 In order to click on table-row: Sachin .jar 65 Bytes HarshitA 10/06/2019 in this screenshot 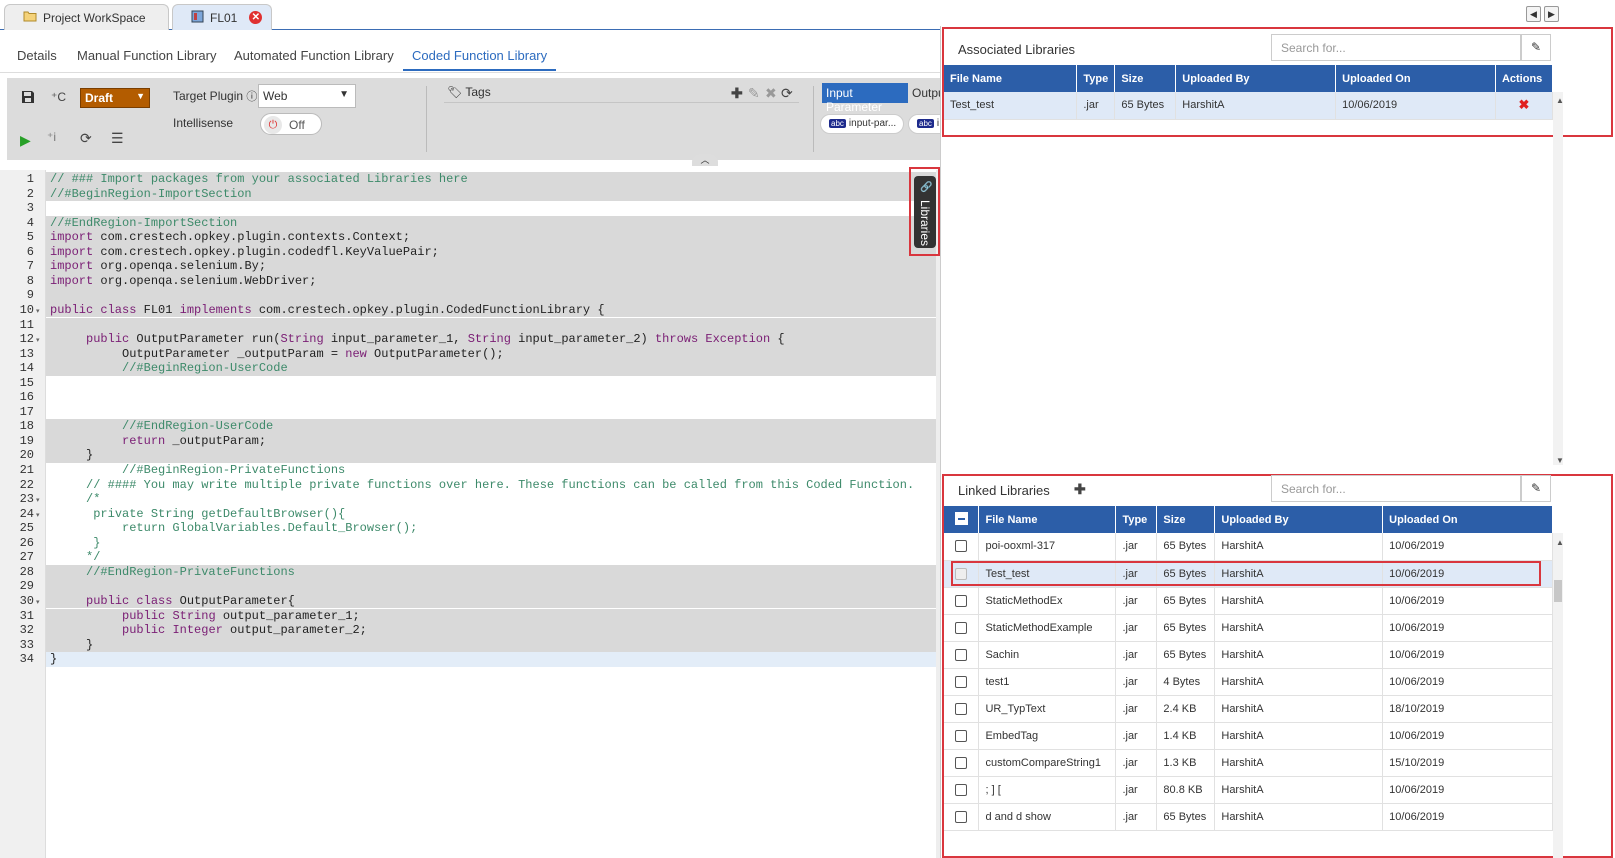, I will do `click(1248, 655)`.